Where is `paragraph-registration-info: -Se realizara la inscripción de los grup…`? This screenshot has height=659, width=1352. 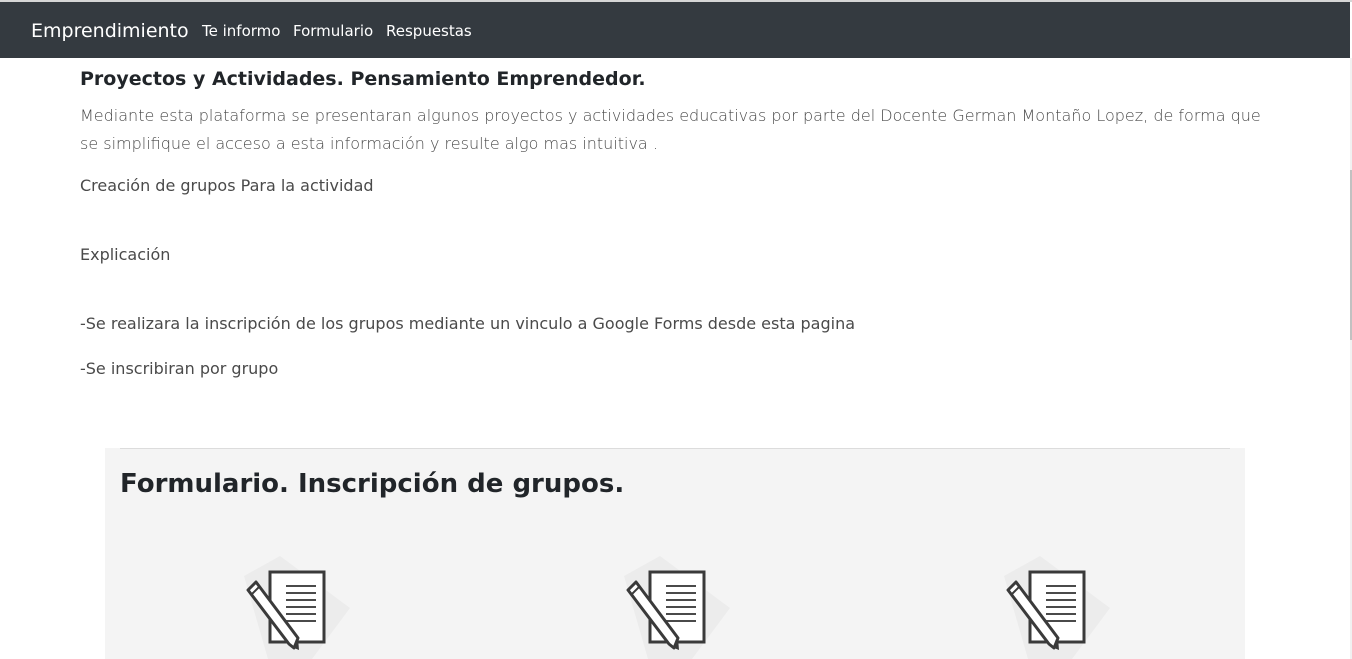
paragraph-registration-info: -Se realizara la inscripción de los grup… is located at coordinates (468, 323).